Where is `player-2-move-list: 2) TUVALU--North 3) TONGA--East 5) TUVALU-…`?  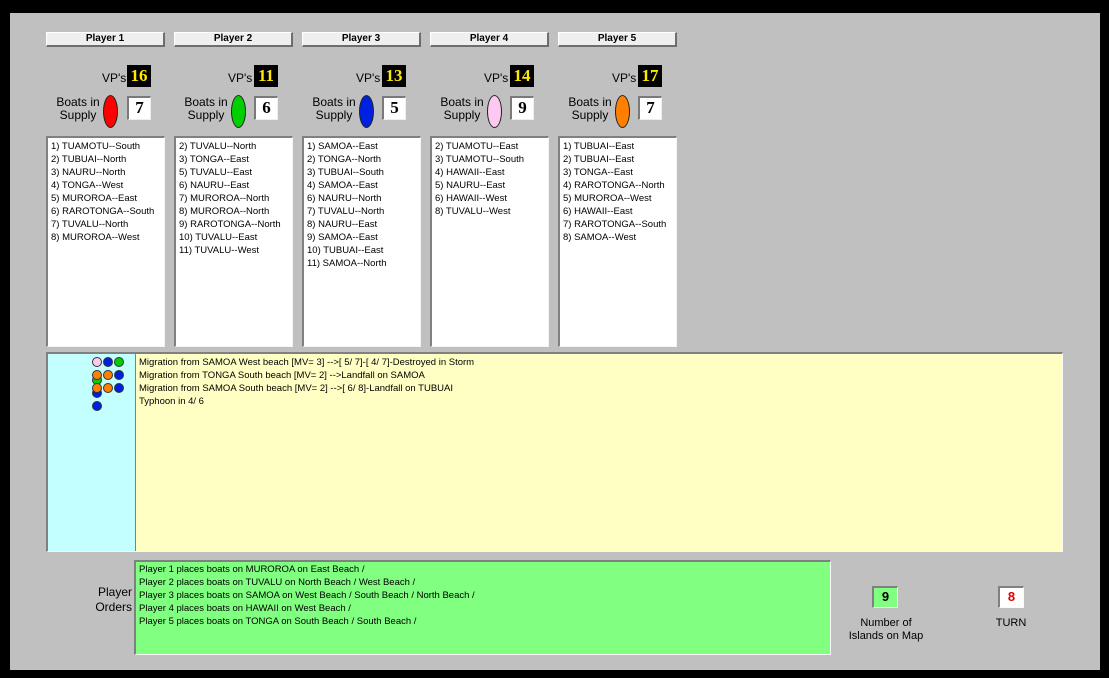
player-2-move-list: 2) TUVALU--North 3) TONGA--East 5) TUVALU-… is located at coordinates (233, 241).